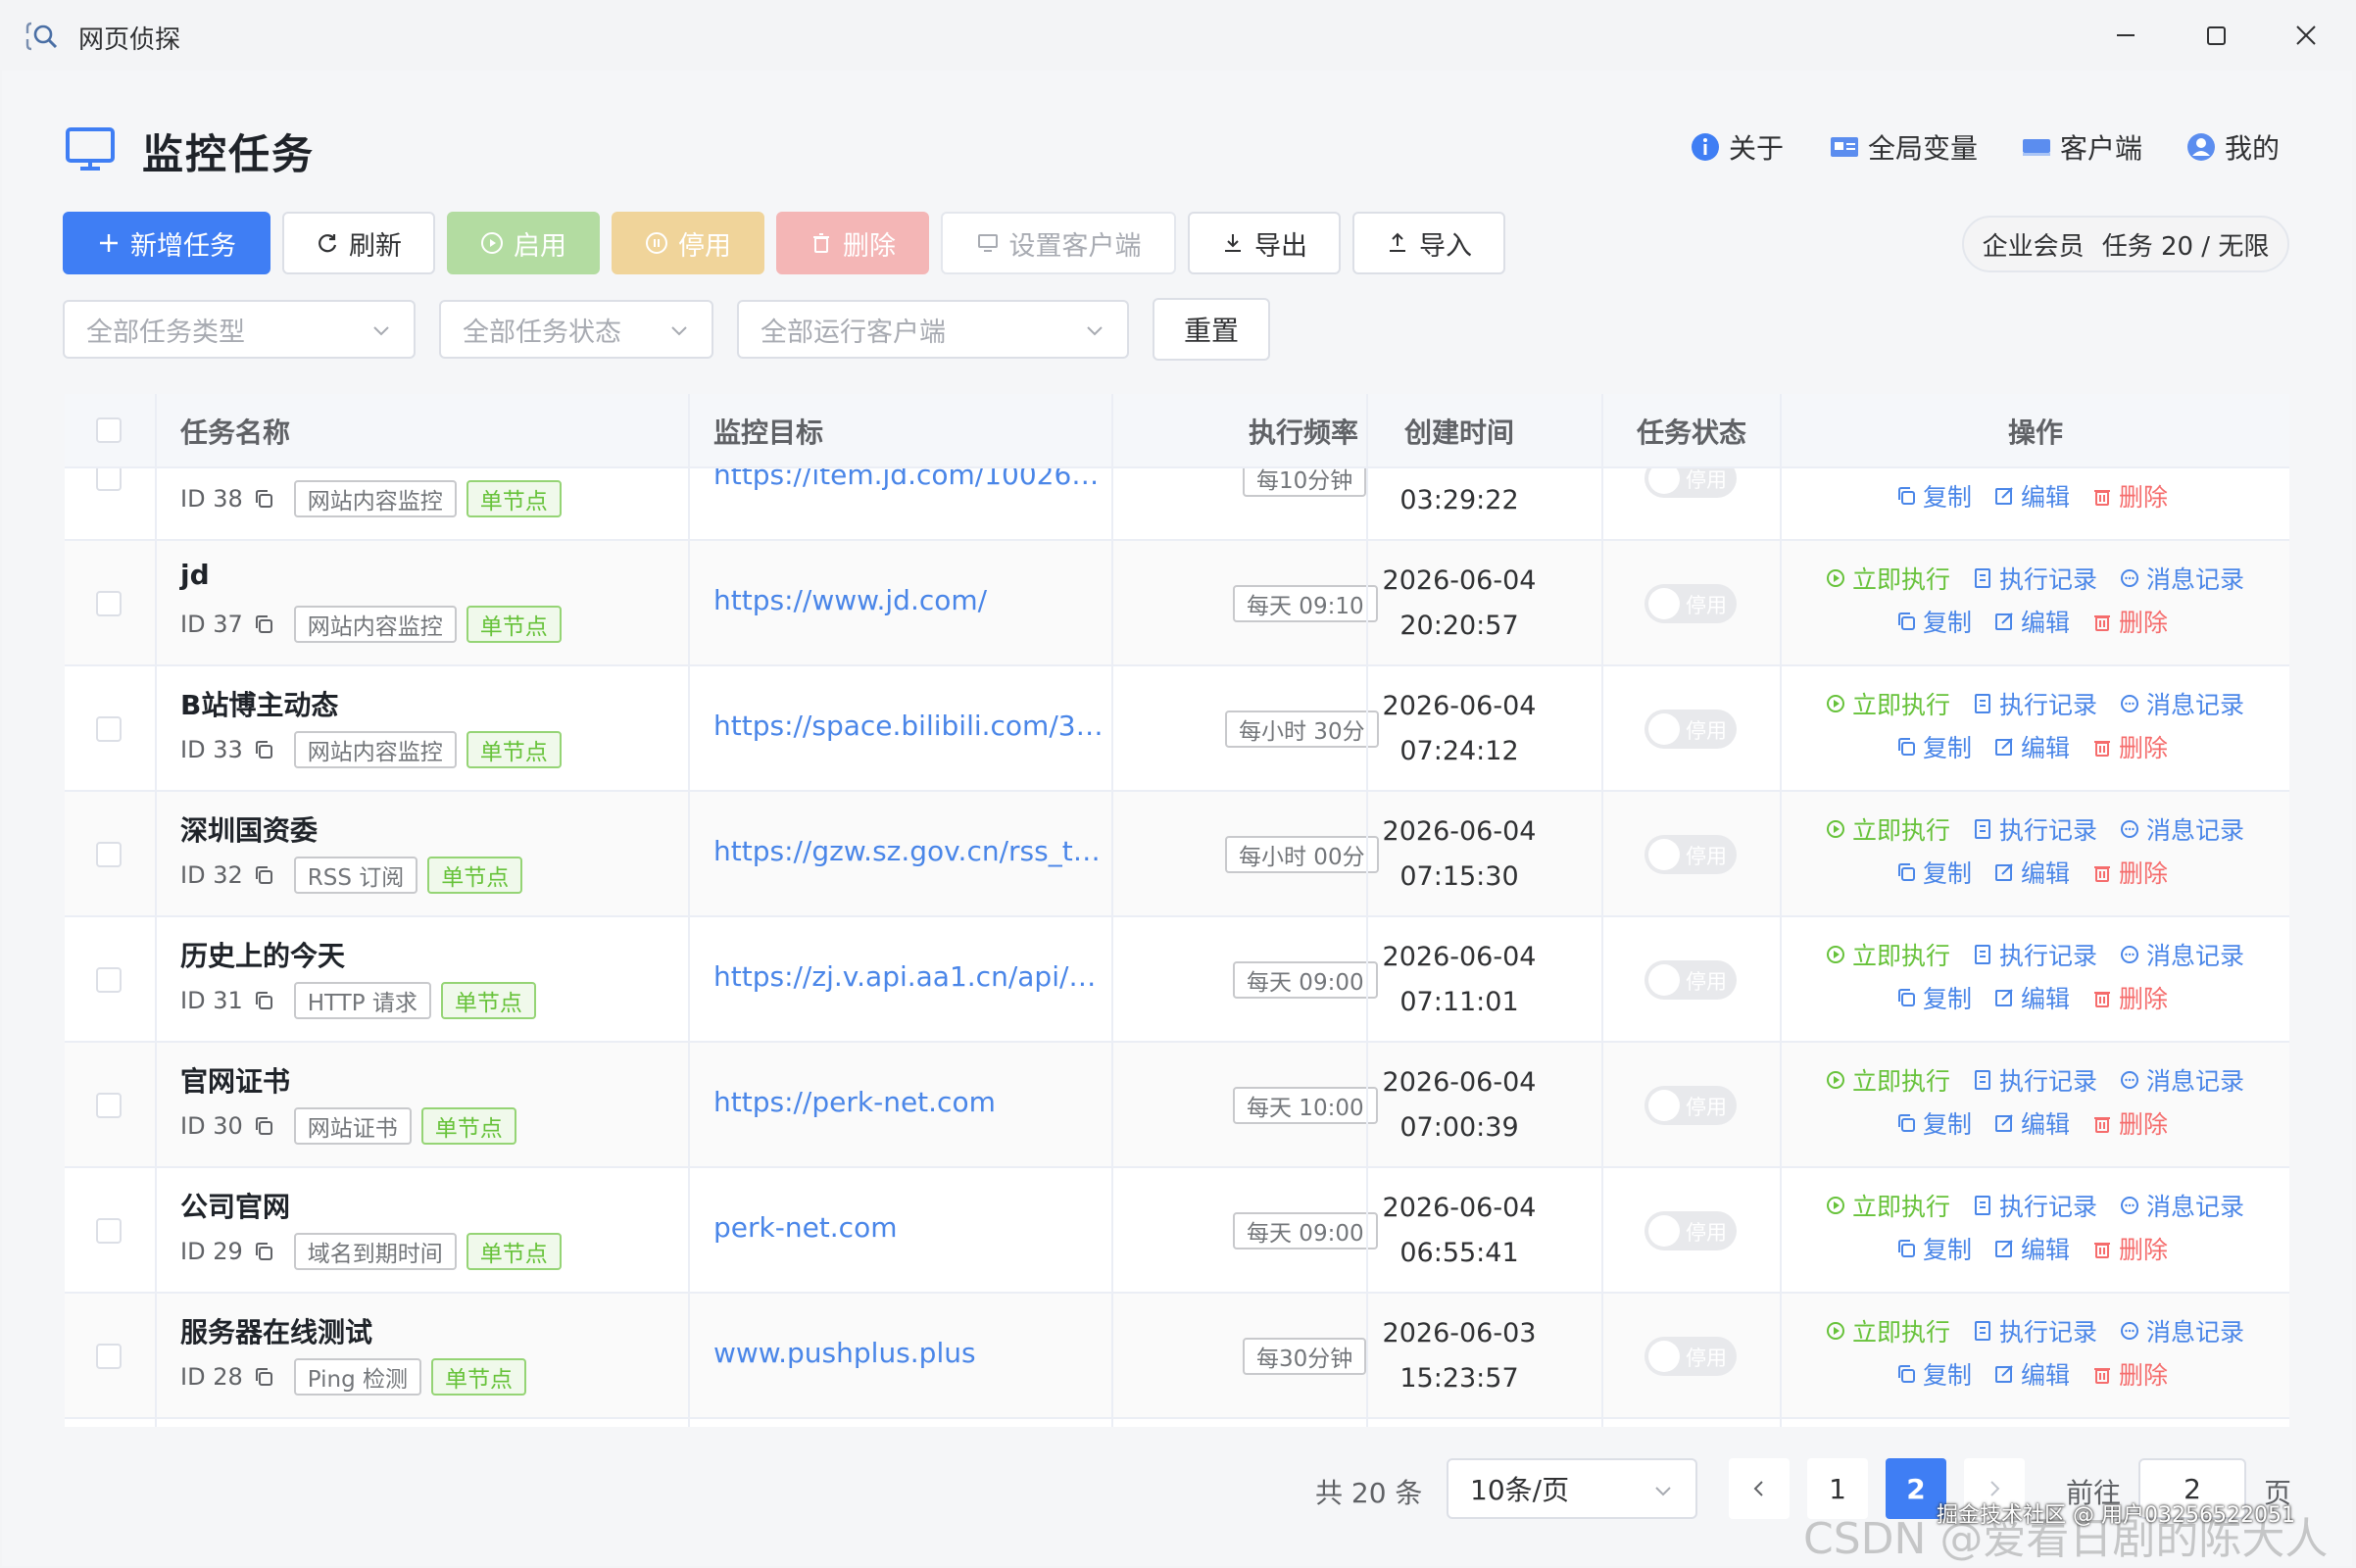 The width and height of the screenshot is (2356, 1568). What do you see at coordinates (2081, 147) in the screenshot?
I see `nav-client: 客户端` at bounding box center [2081, 147].